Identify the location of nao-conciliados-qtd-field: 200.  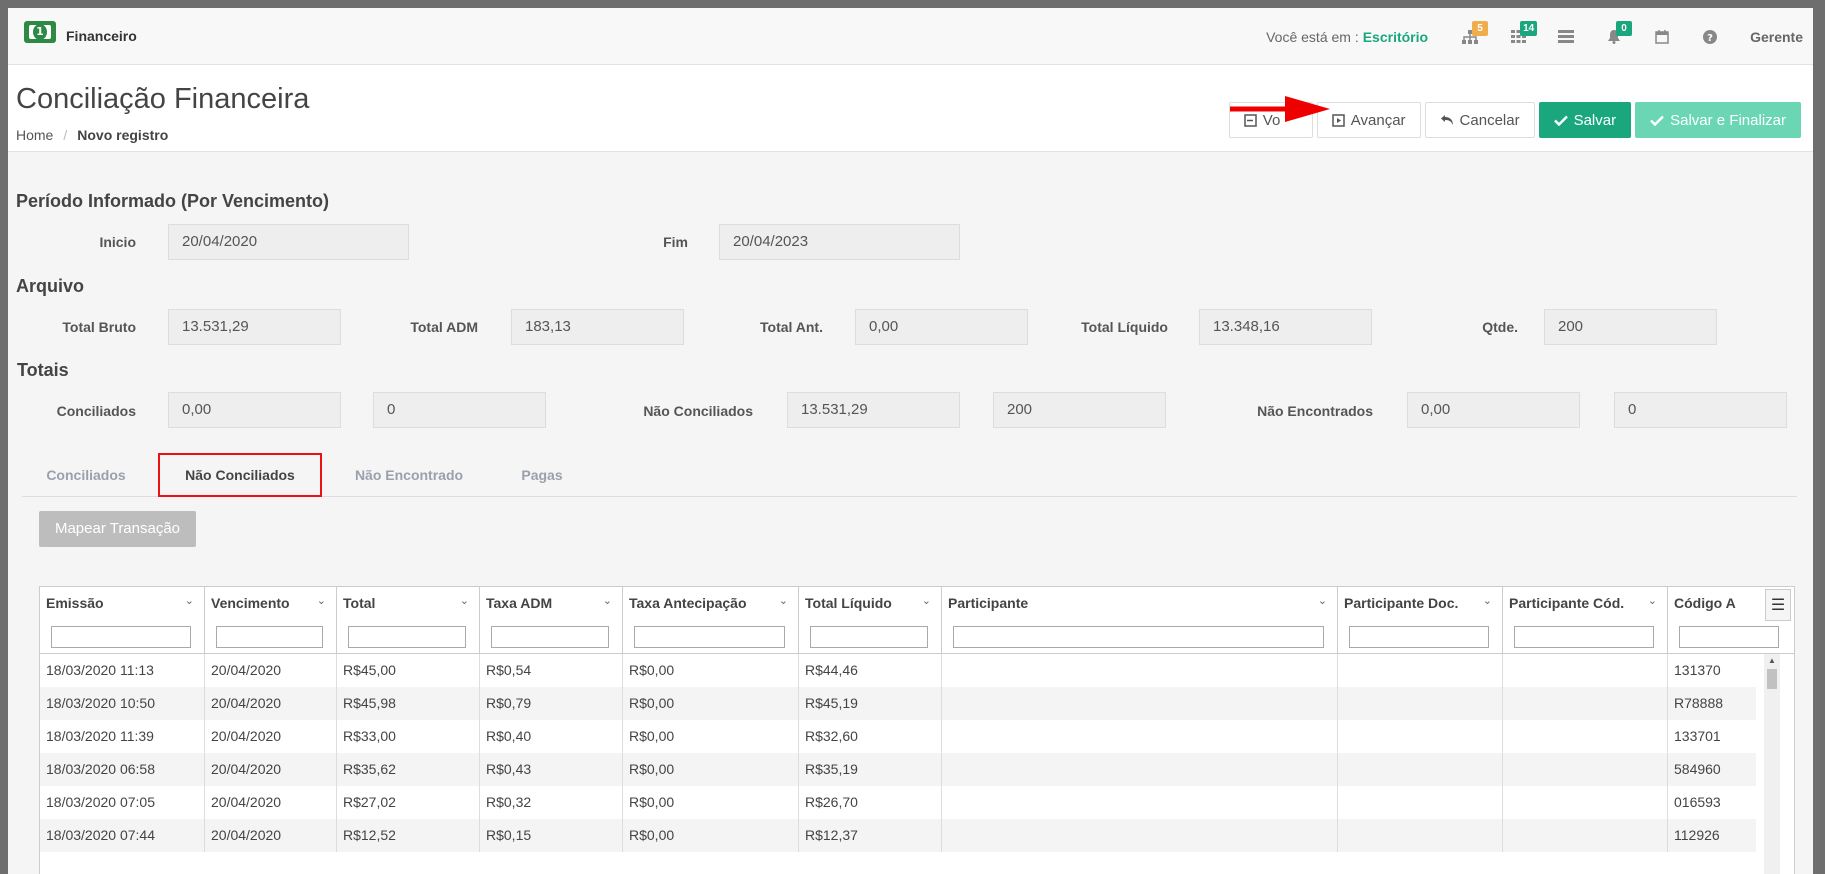
(1079, 410).